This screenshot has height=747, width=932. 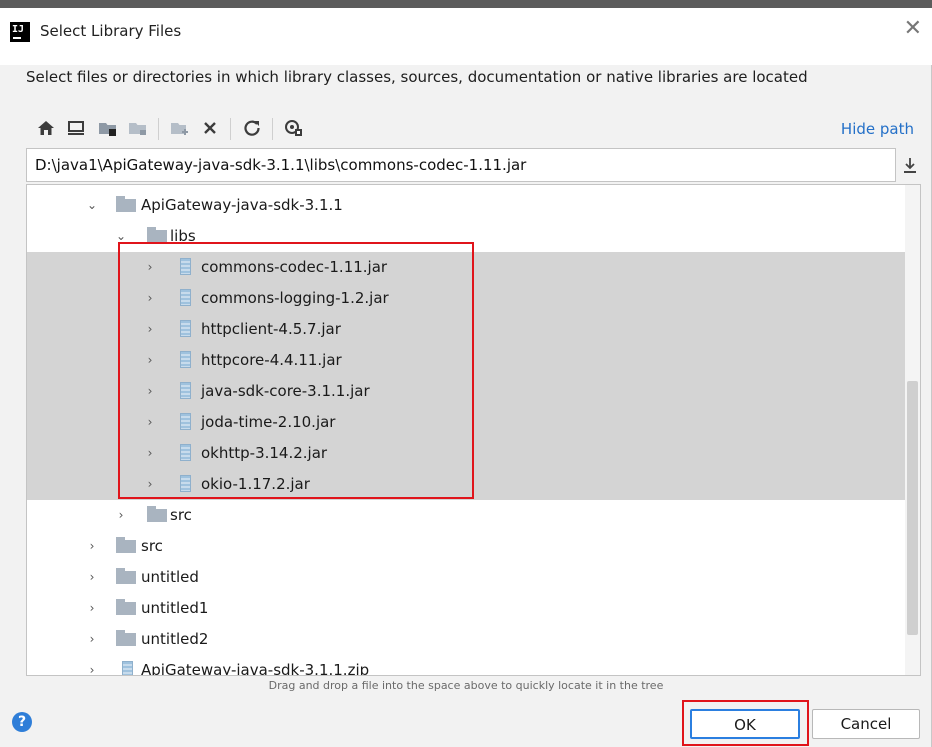 I want to click on tree-row-jar: › commons-codec-1.11.jar, so click(x=466, y=267).